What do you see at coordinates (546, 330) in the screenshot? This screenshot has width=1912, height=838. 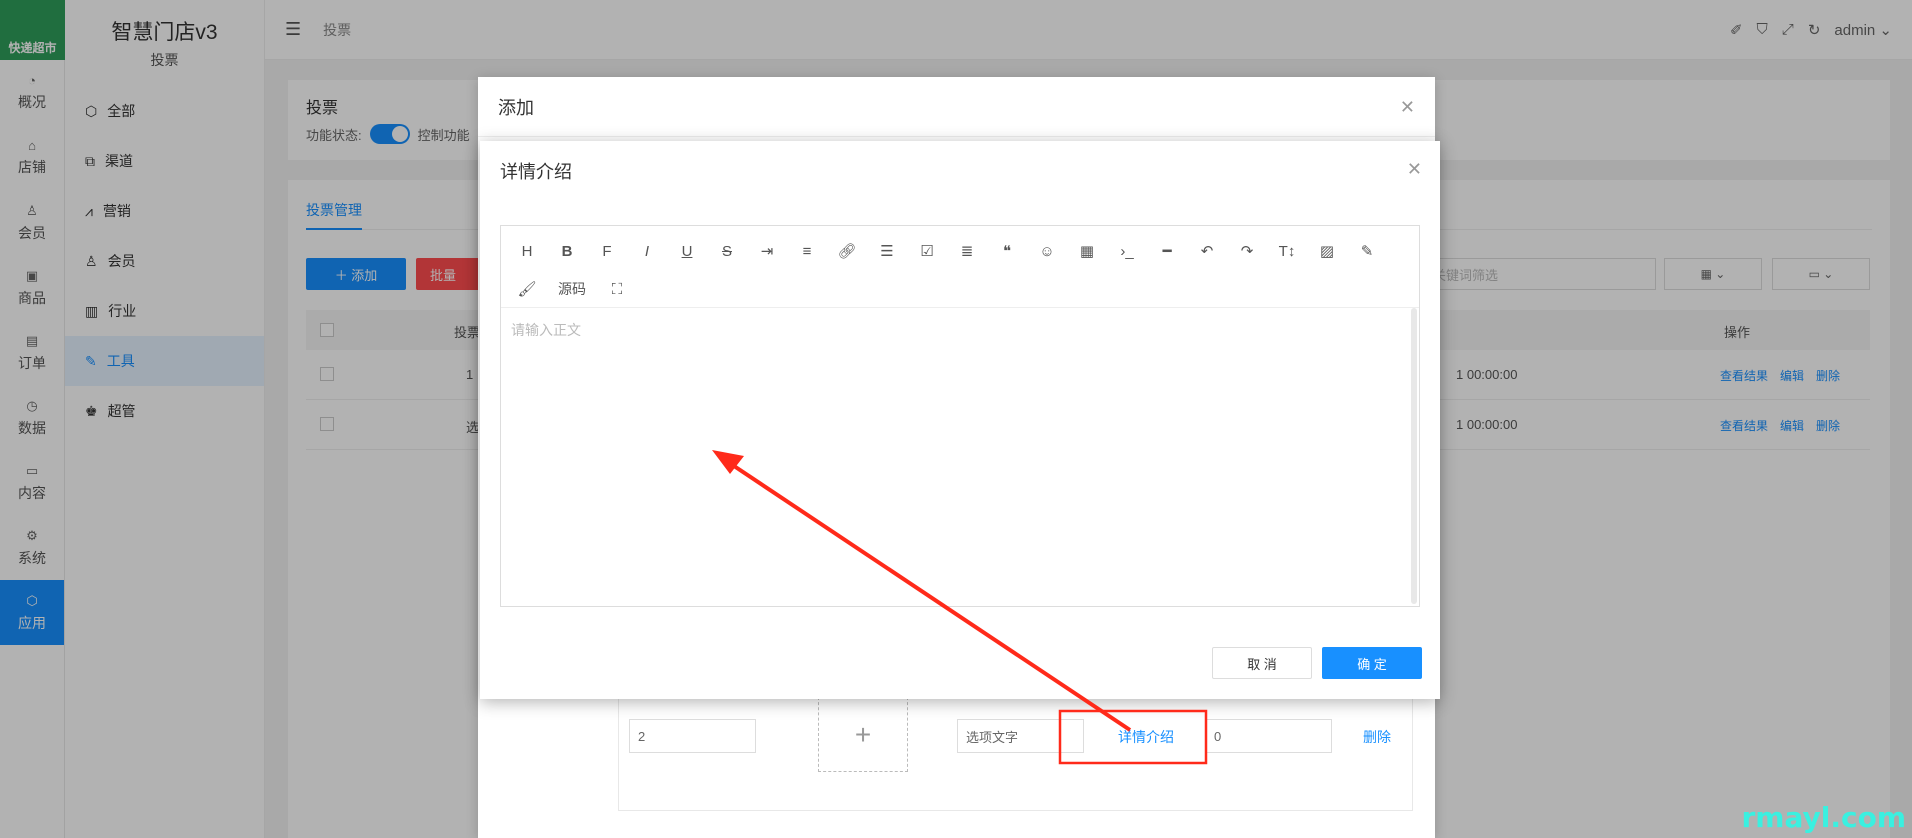 I see `editor-placeholder: 请输入正文` at bounding box center [546, 330].